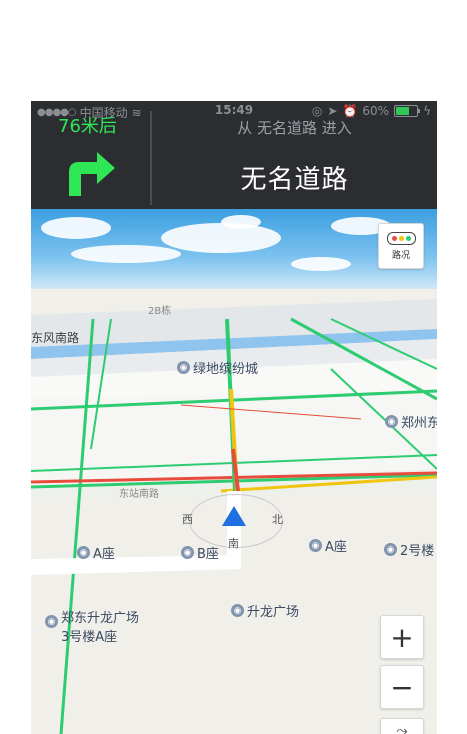 The width and height of the screenshot is (467, 734). Describe the element at coordinates (200, 552) in the screenshot. I see `poi-b-building: ◉ B座` at that location.